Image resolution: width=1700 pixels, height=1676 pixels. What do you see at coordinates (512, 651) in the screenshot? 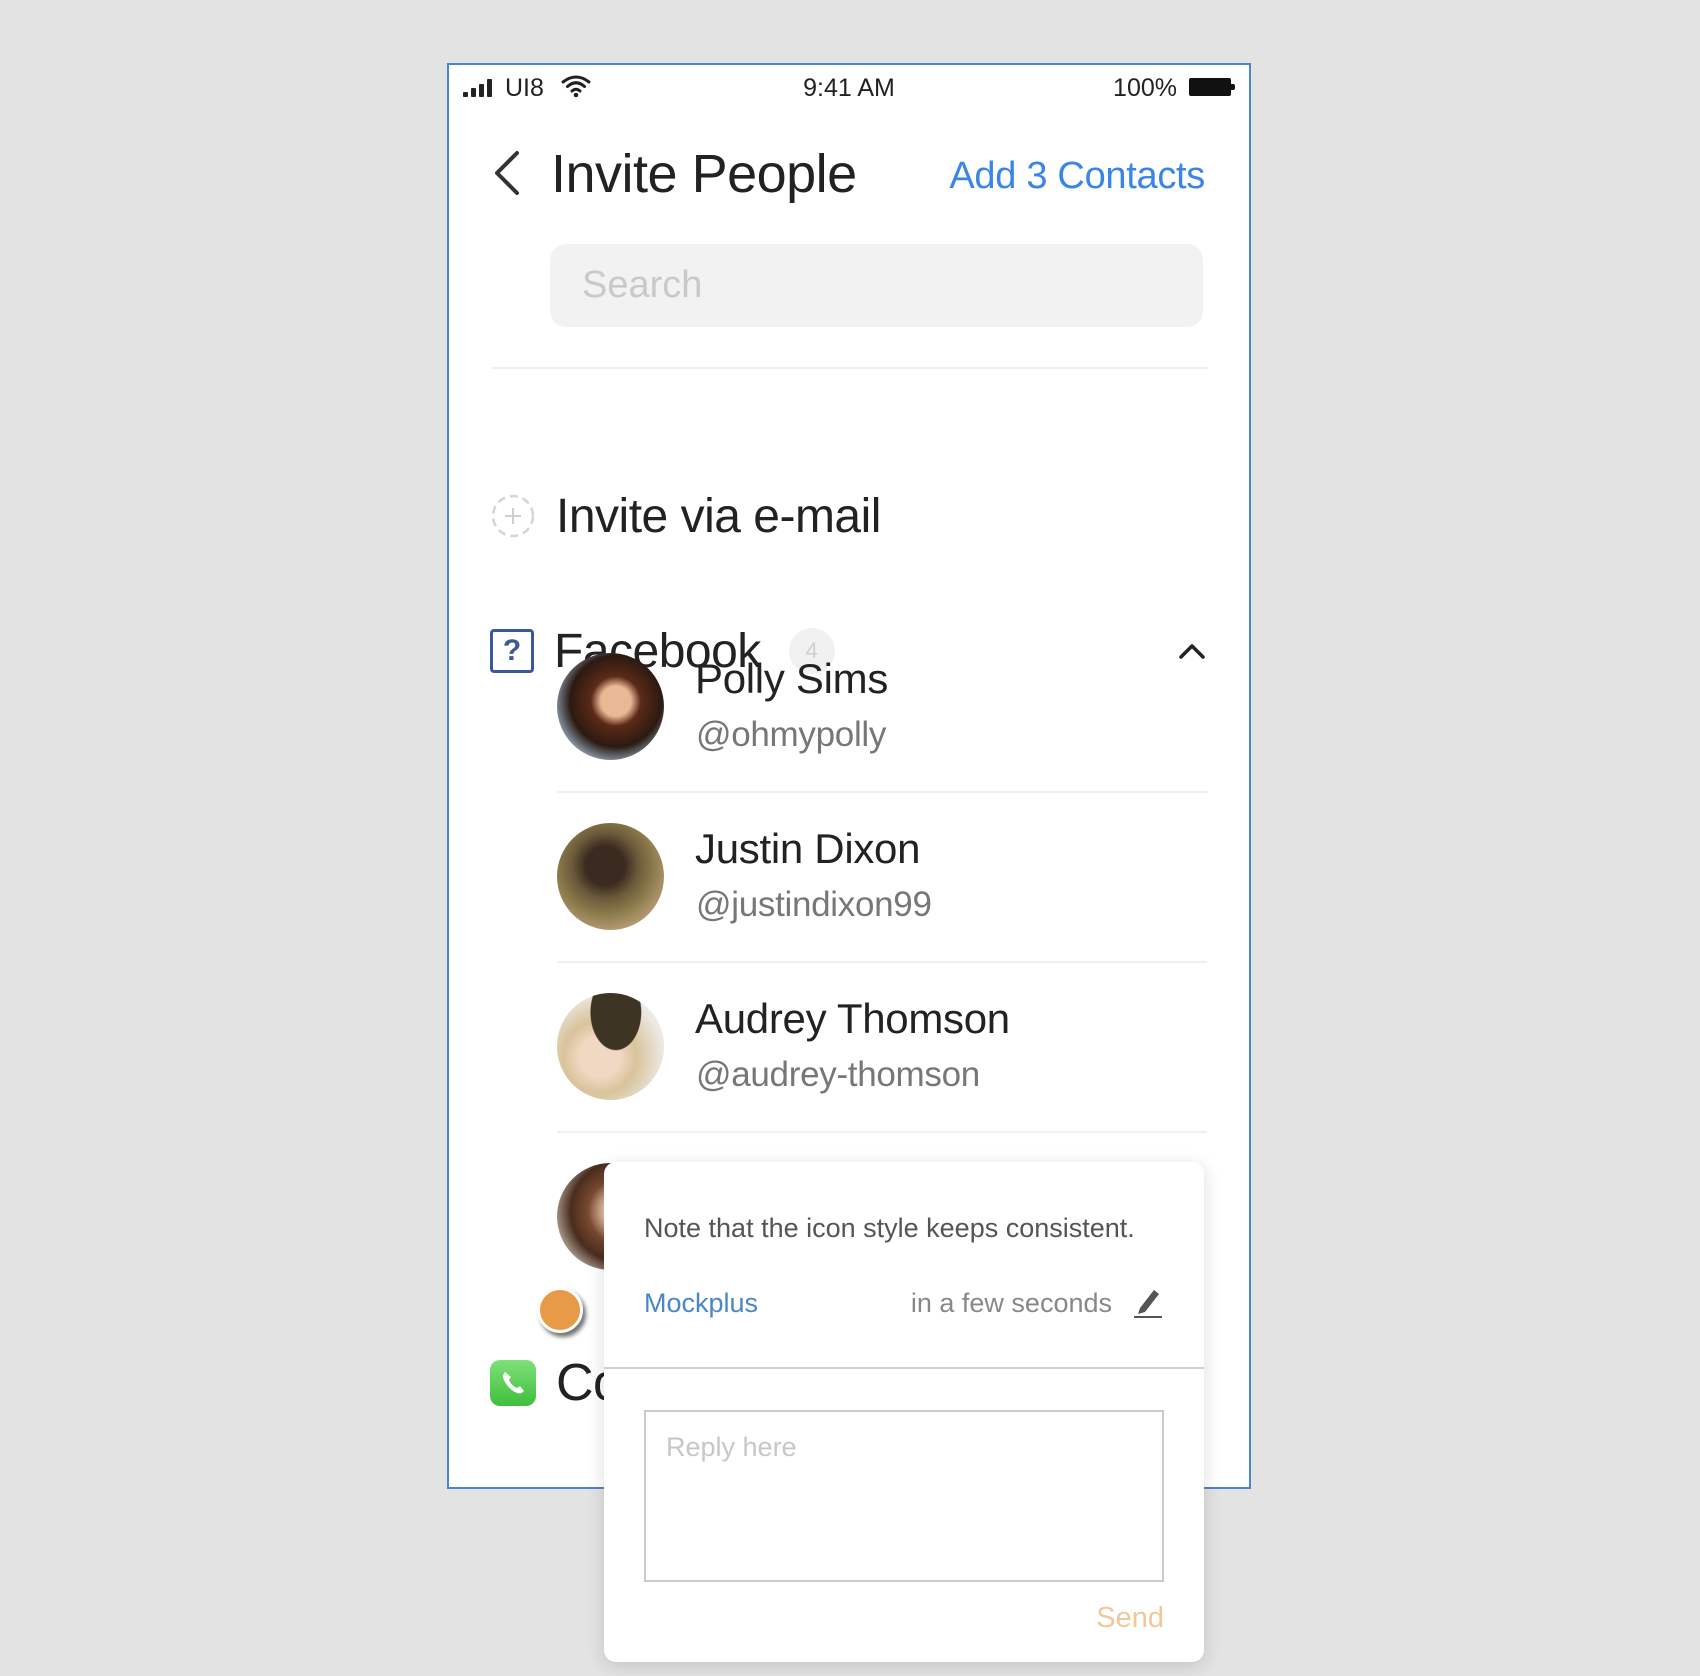
I see `facebook-placeholder-icon: ?` at bounding box center [512, 651].